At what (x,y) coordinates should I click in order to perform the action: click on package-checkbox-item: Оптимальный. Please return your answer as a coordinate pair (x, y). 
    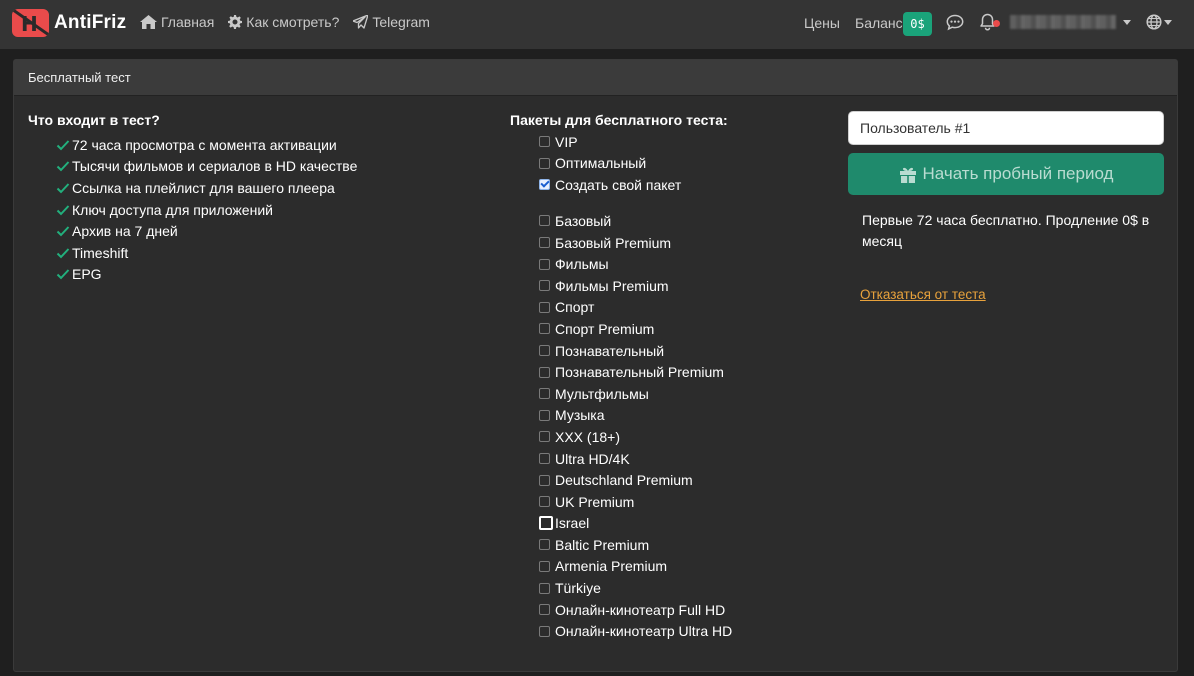
    Looking at the image, I should click on (635, 164).